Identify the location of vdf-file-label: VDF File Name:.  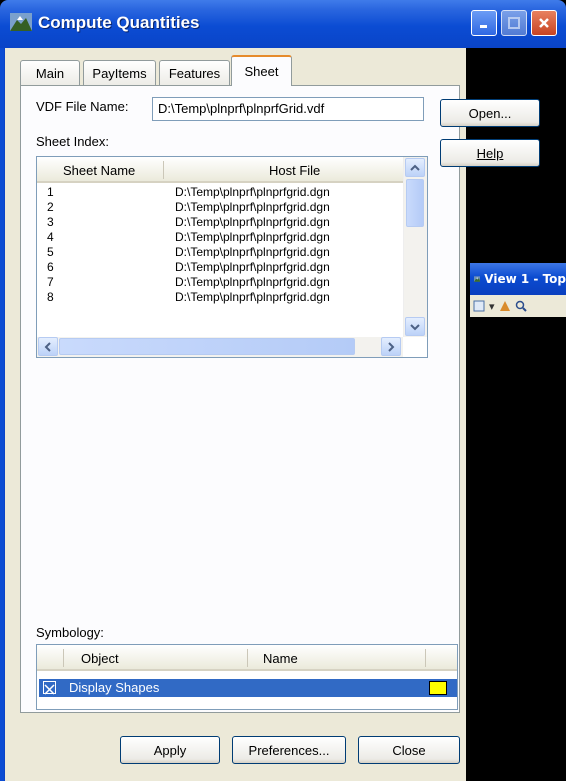
(82, 106).